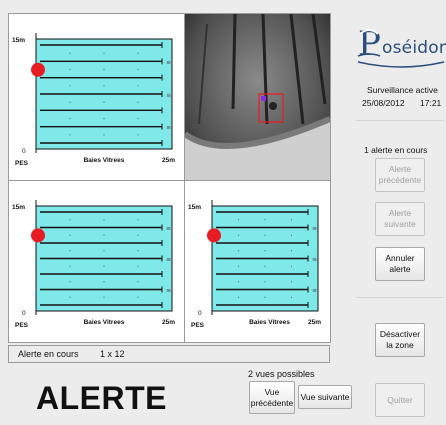 This screenshot has height=425, width=446. What do you see at coordinates (272, 397) in the screenshot?
I see `previous-view-button: Vue précédente` at bounding box center [272, 397].